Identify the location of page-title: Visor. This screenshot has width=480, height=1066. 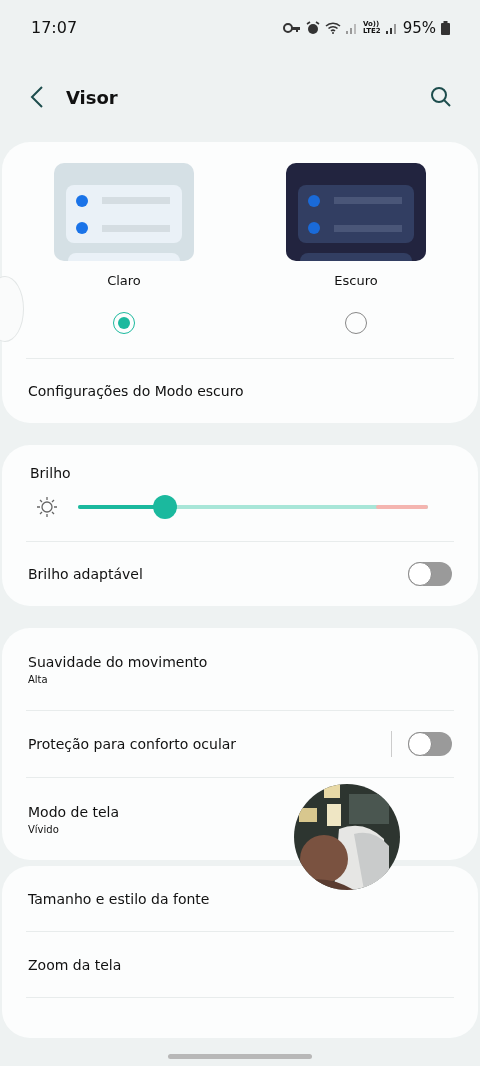
(92, 97).